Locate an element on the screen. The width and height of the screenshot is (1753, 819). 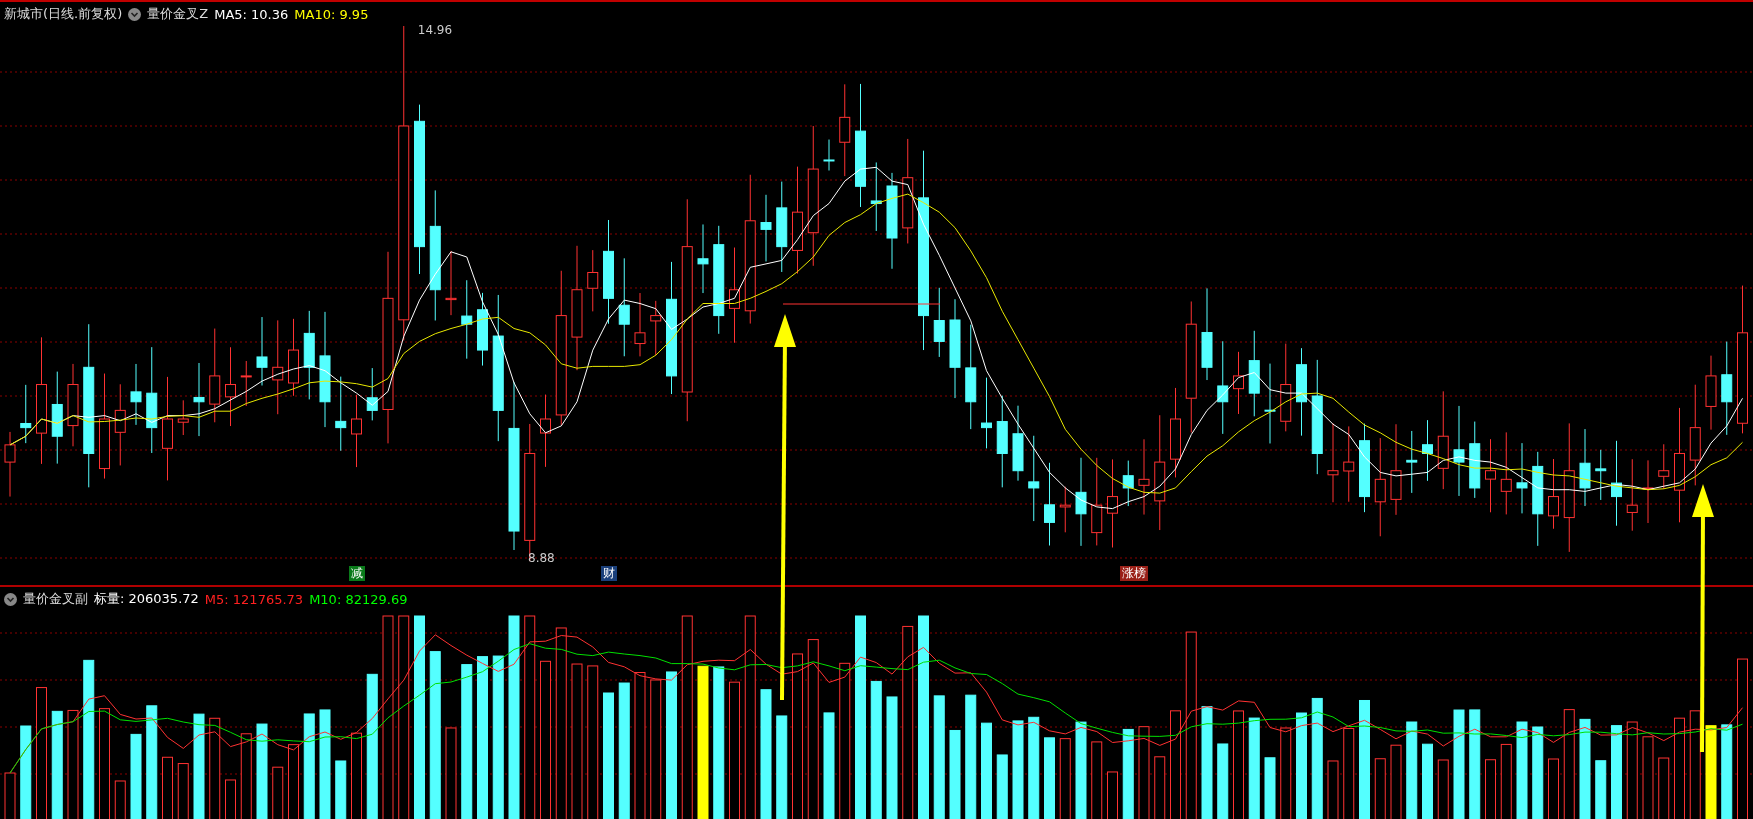
ma5-value: MA5: 10.36 is located at coordinates (251, 14).